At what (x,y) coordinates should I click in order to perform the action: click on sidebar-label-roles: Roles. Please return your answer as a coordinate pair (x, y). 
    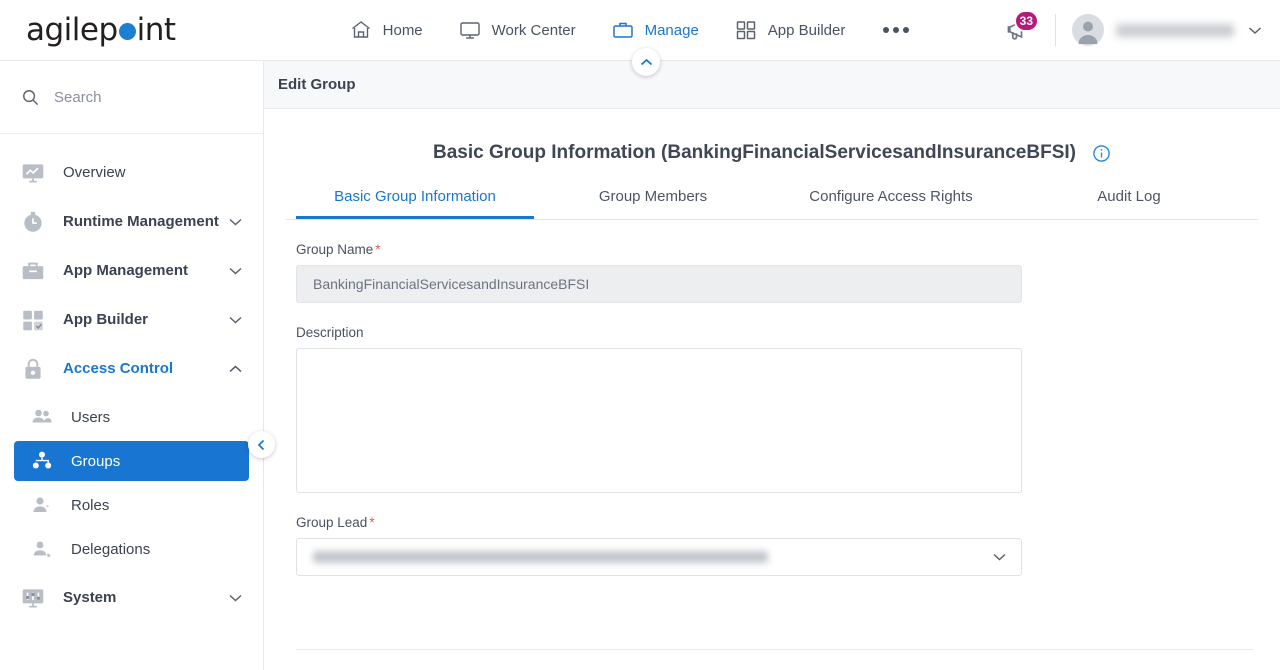
    Looking at the image, I should click on (90, 505).